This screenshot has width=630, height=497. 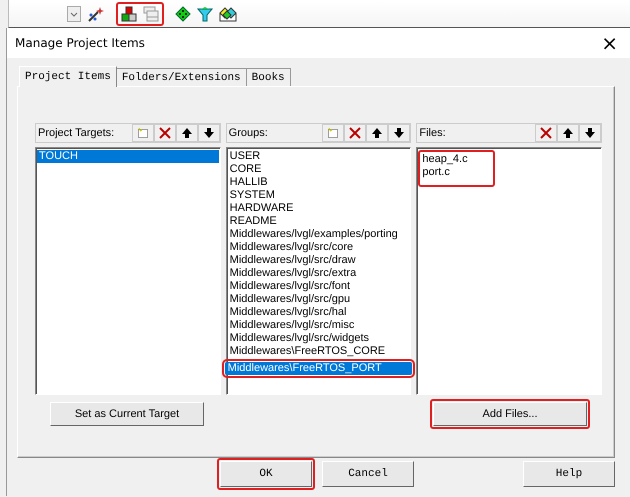 What do you see at coordinates (319, 208) in the screenshot?
I see `list-item: HARDWARE` at bounding box center [319, 208].